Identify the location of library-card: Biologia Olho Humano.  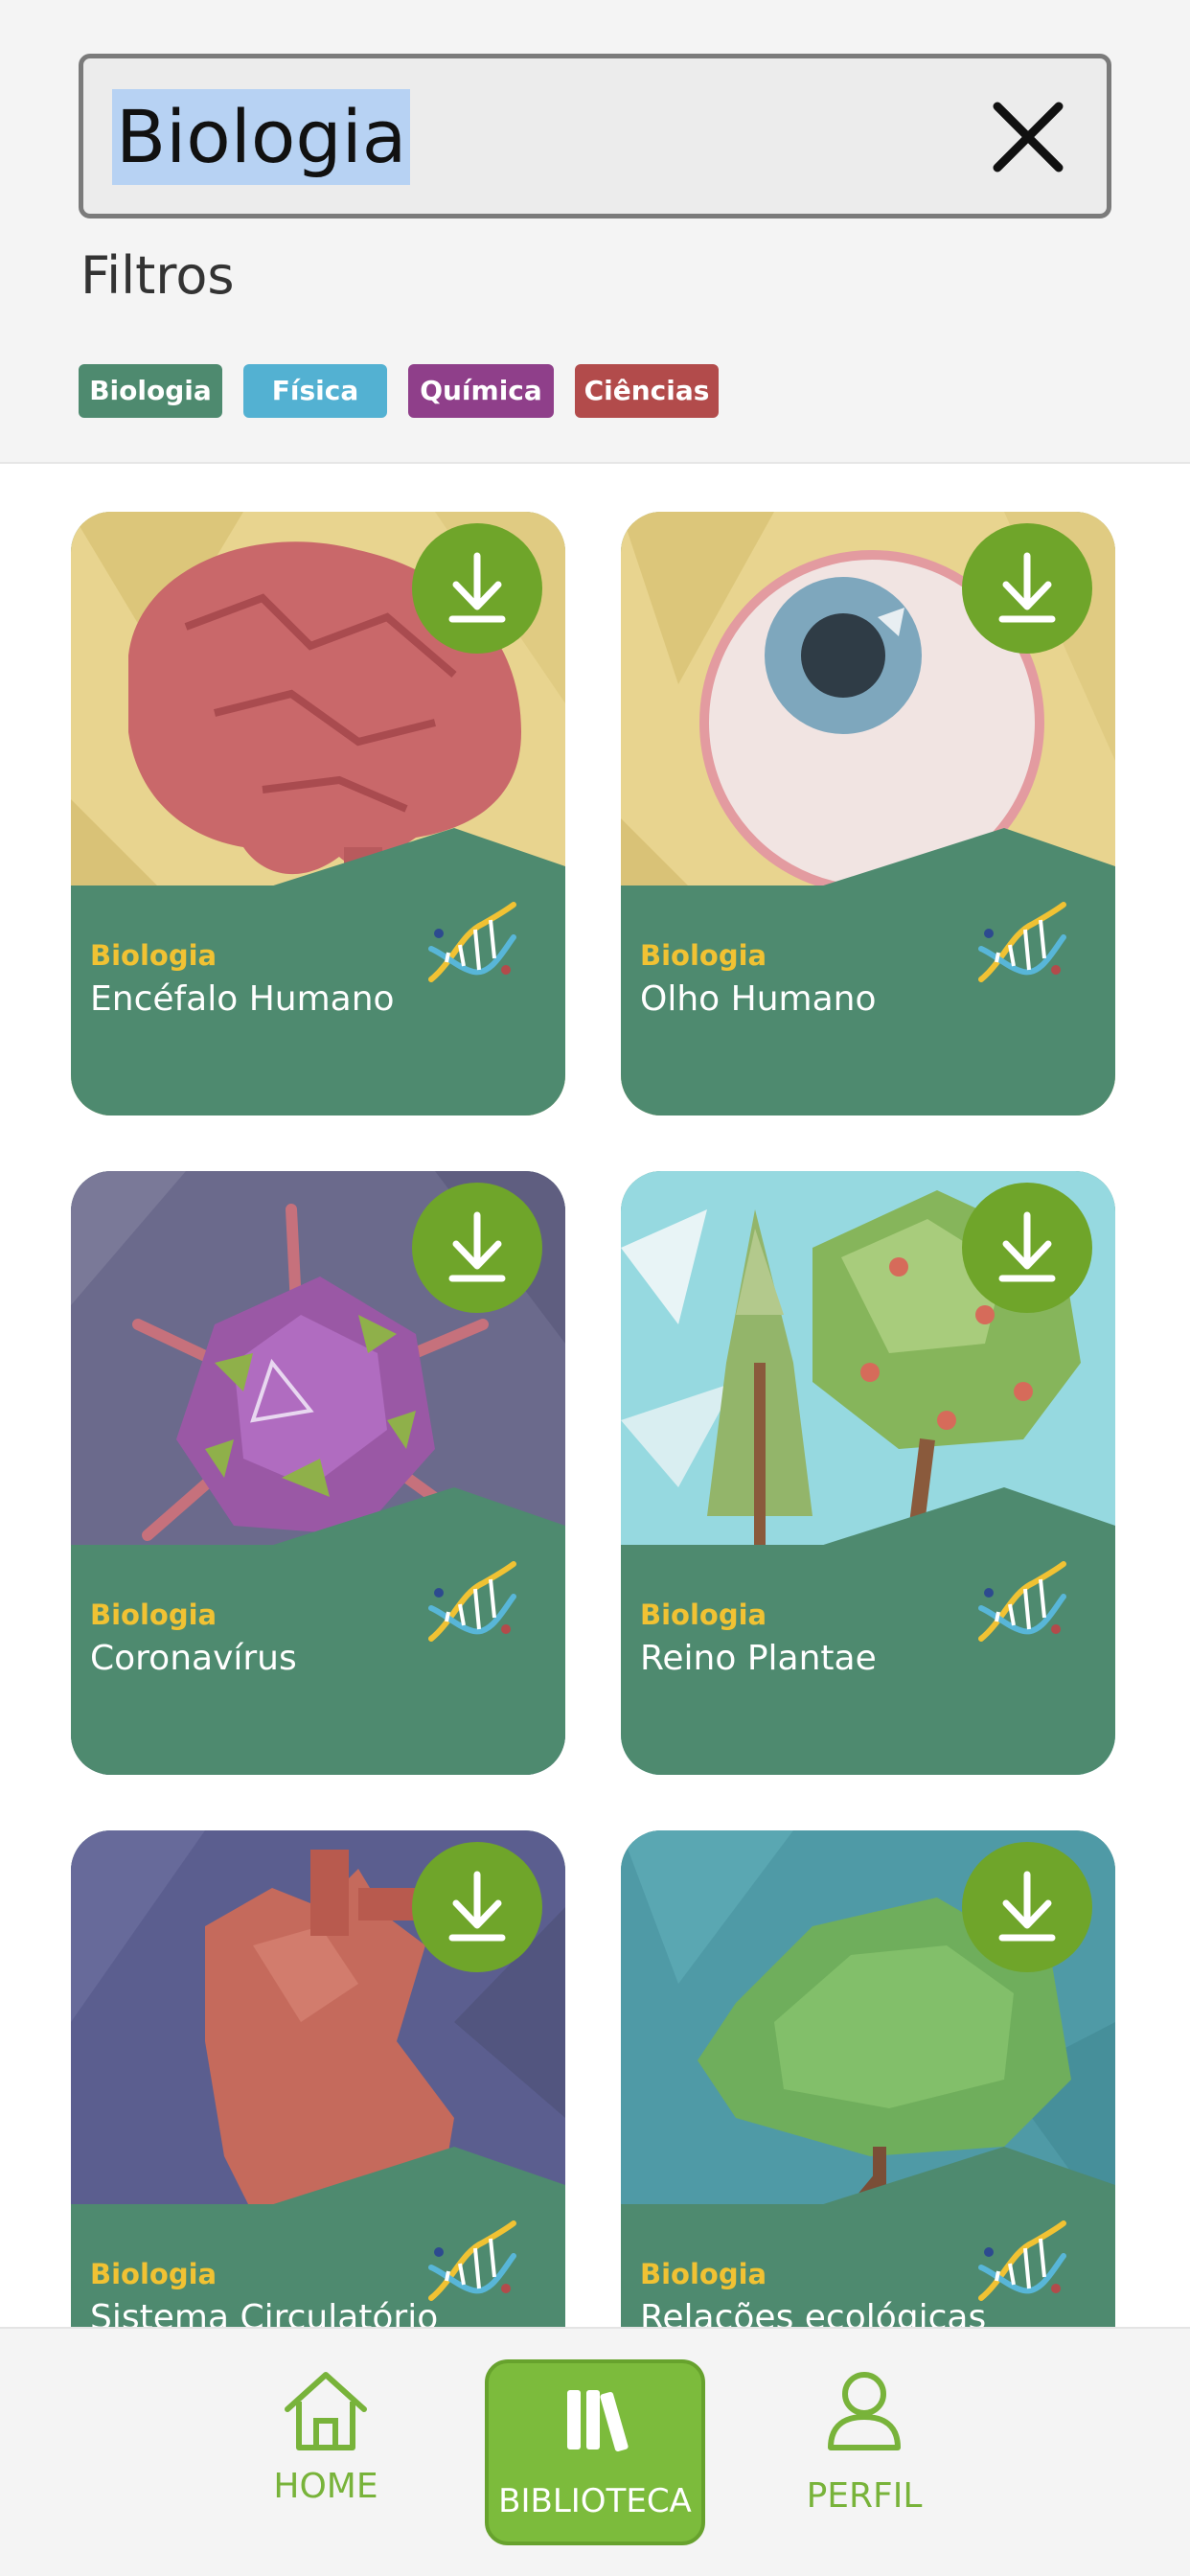
(868, 814).